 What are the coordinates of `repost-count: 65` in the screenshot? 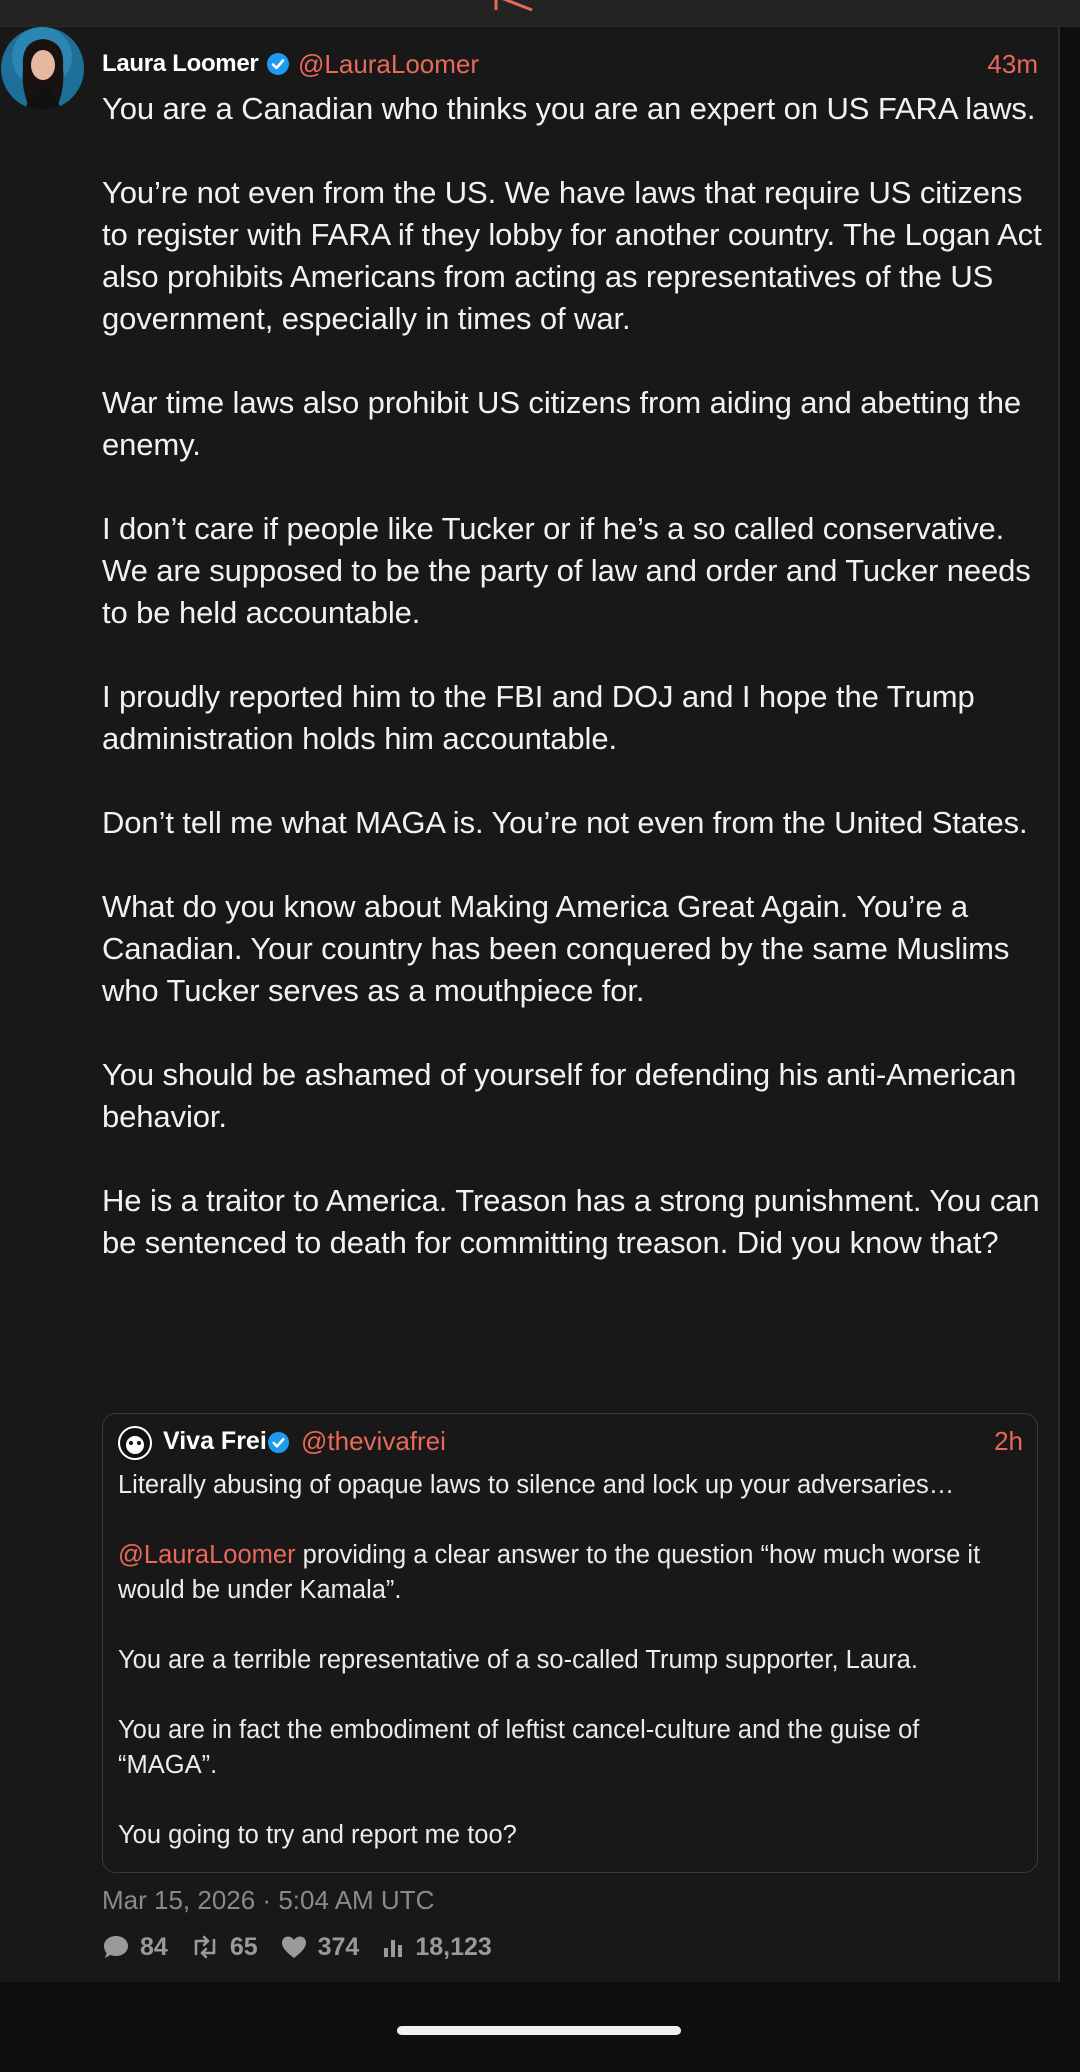 It's located at (243, 1946).